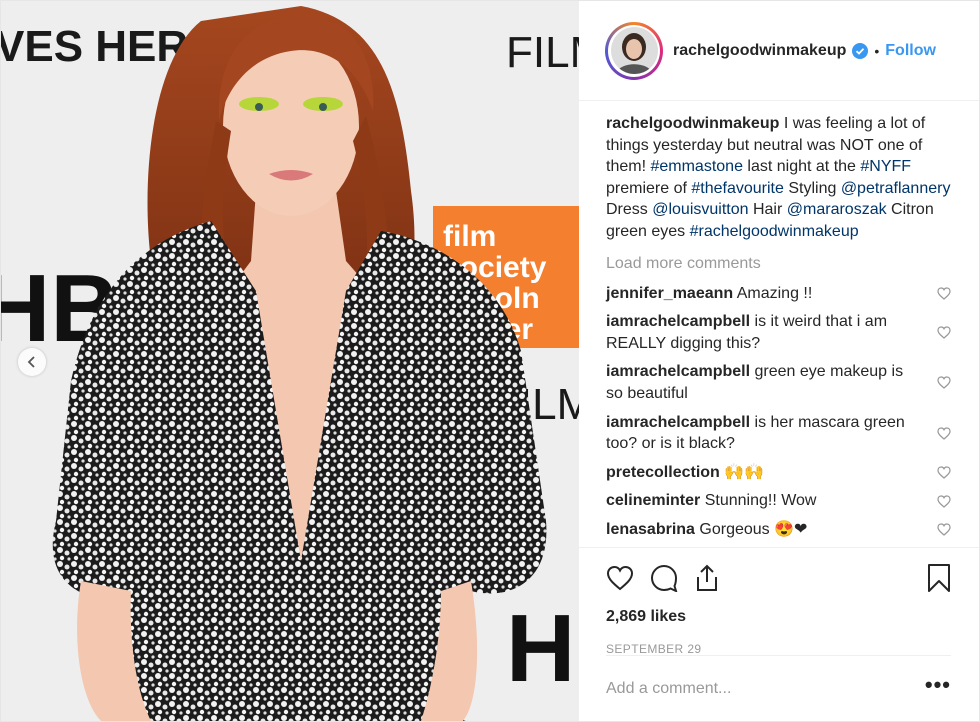  Describe the element at coordinates (653, 500) in the screenshot. I see `comment-username: celineminter` at that location.